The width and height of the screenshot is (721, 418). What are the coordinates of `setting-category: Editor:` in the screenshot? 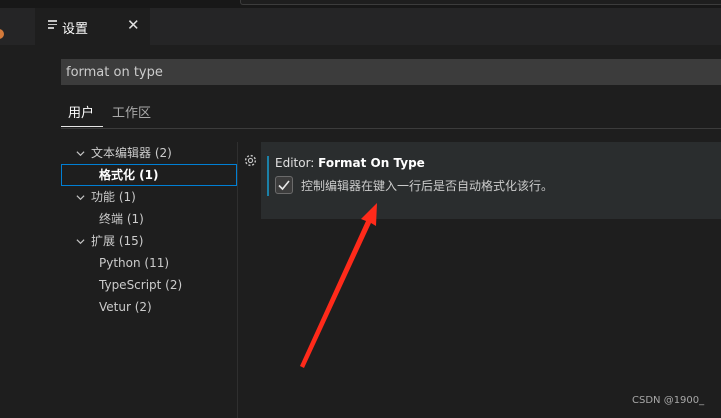 It's located at (297, 163).